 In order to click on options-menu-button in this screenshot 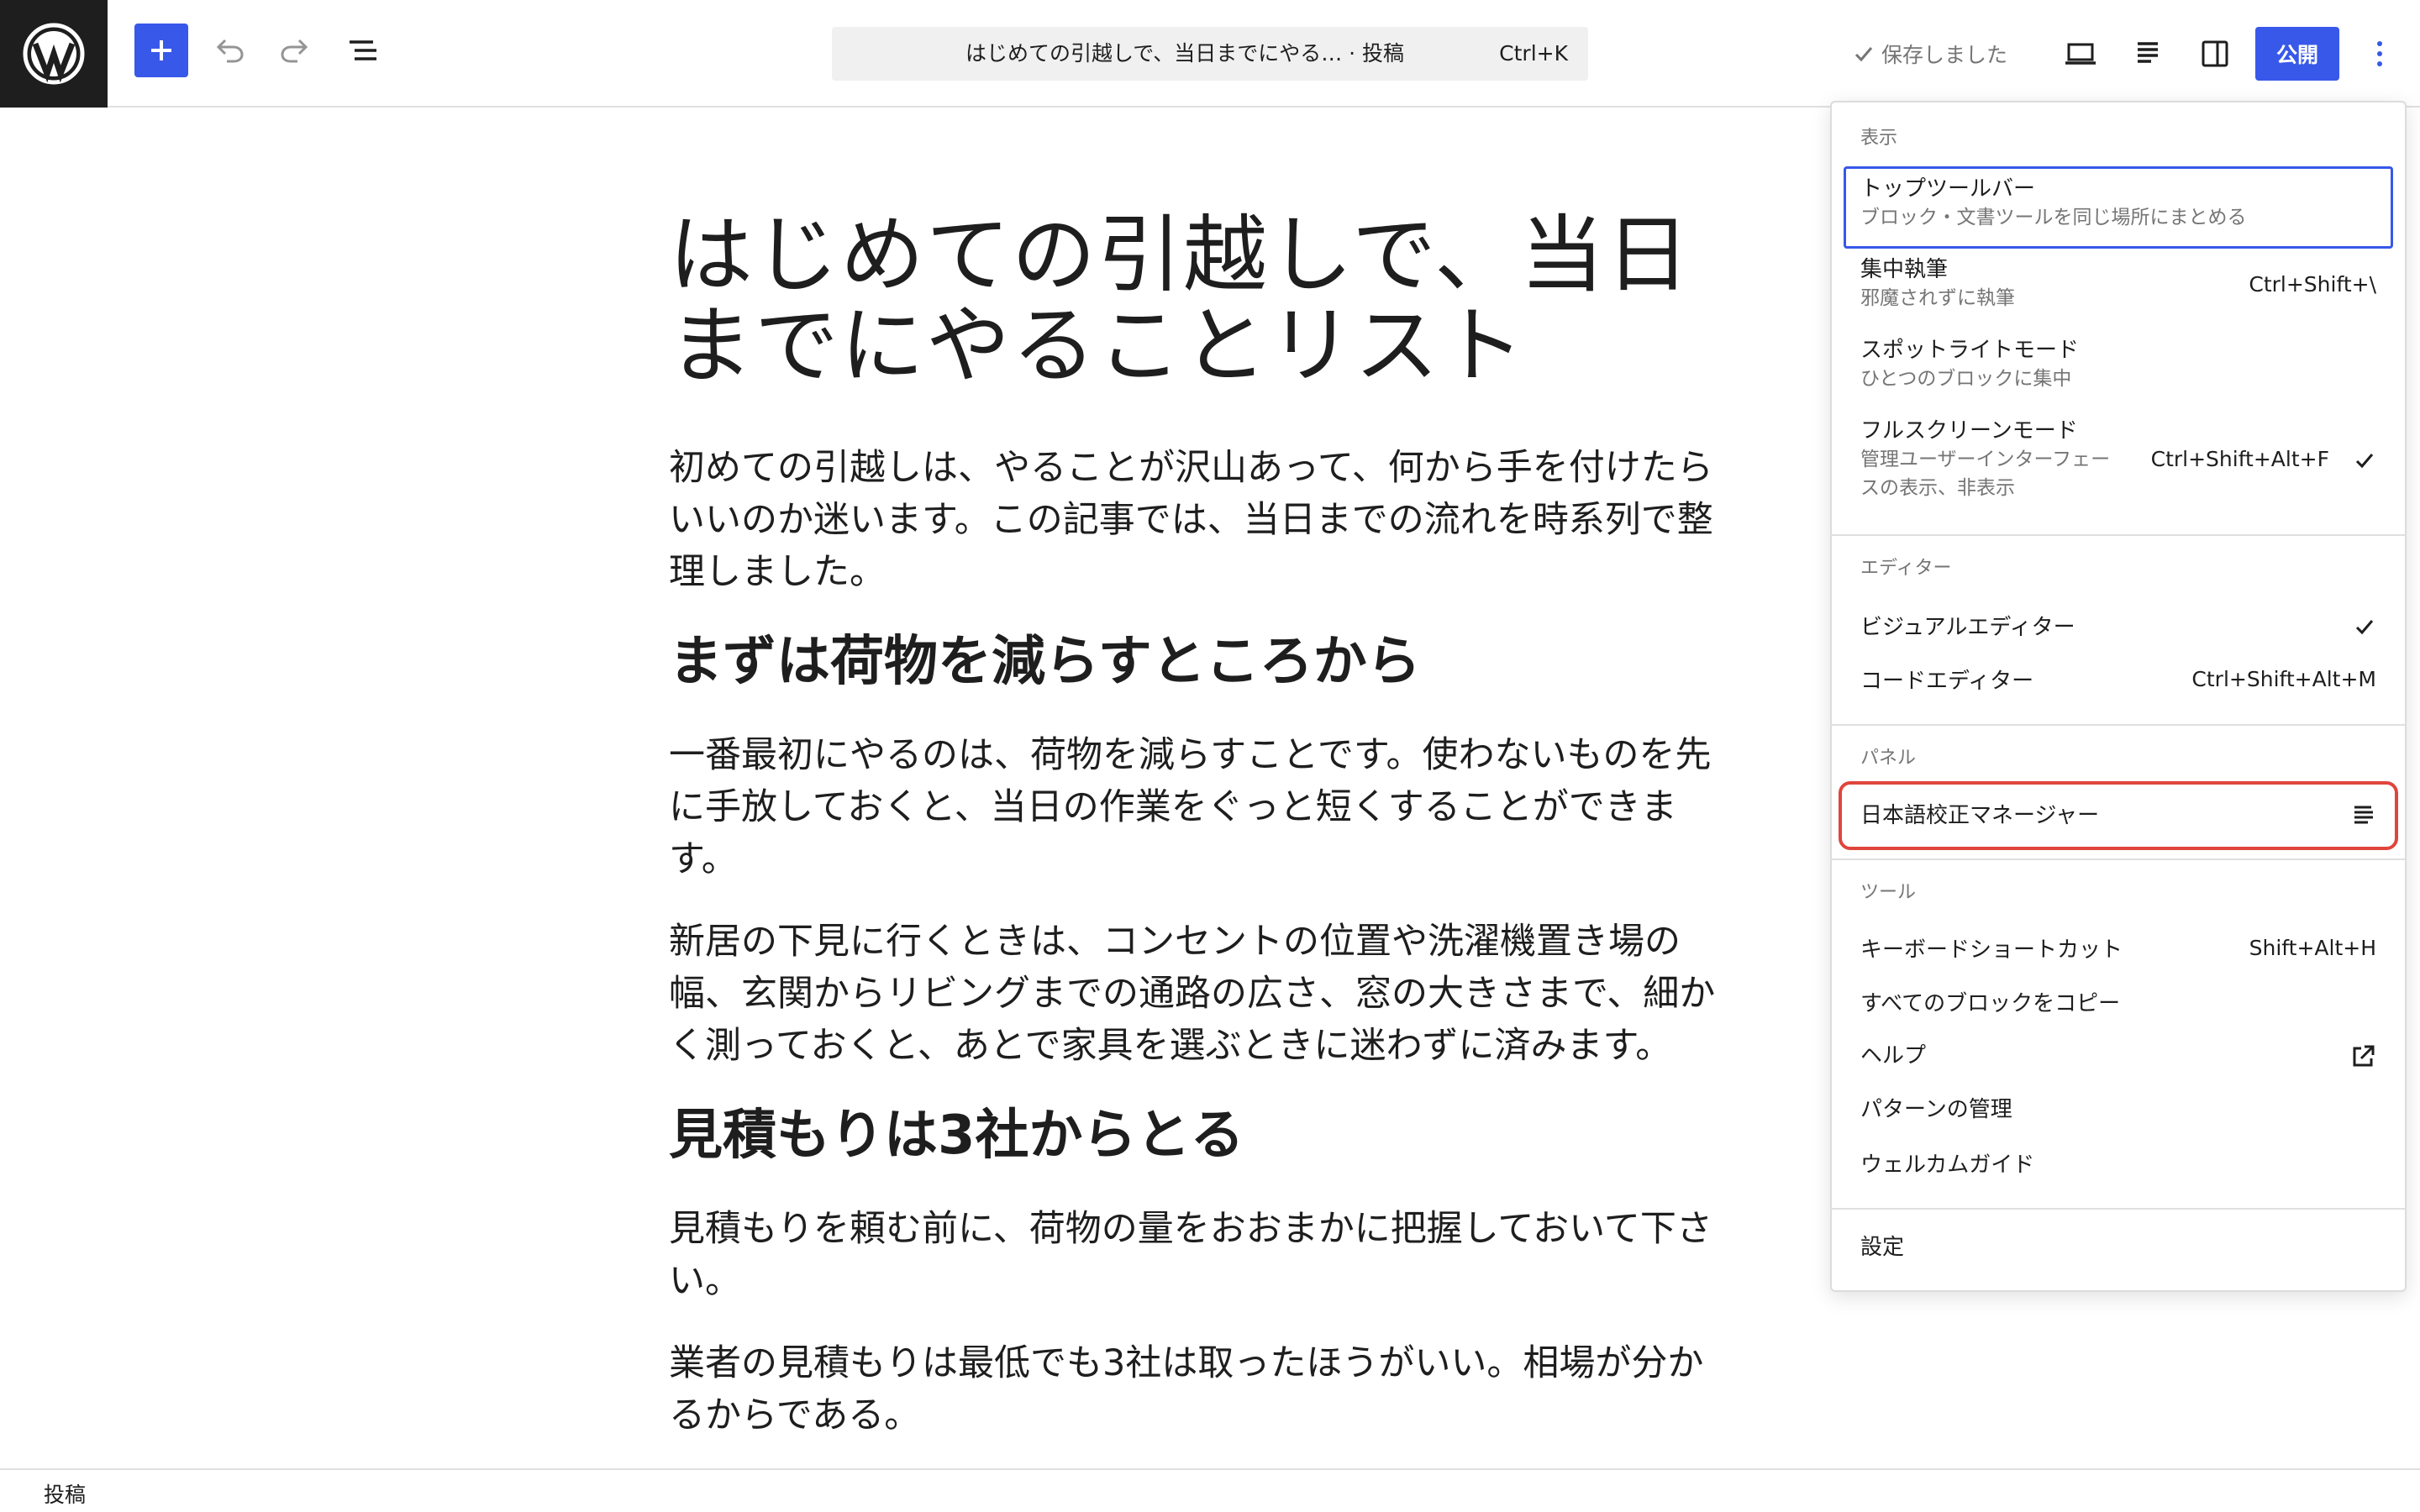, I will do `click(2380, 54)`.